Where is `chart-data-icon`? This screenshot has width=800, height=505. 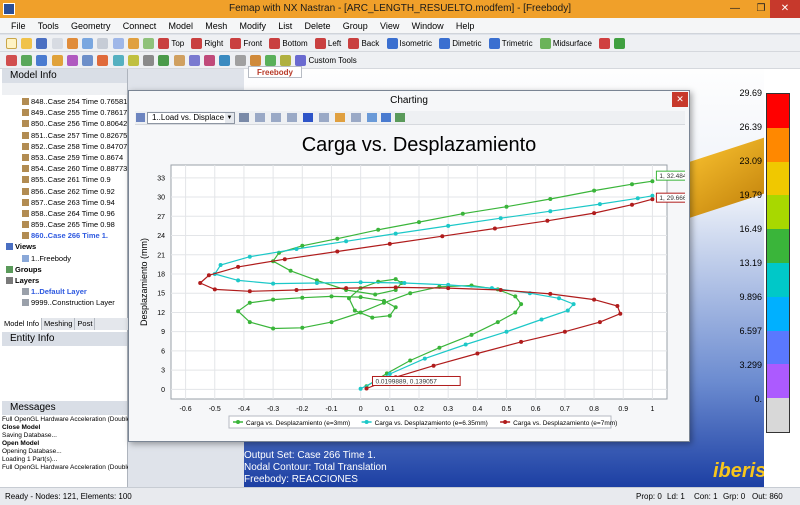 chart-data-icon is located at coordinates (386, 117).